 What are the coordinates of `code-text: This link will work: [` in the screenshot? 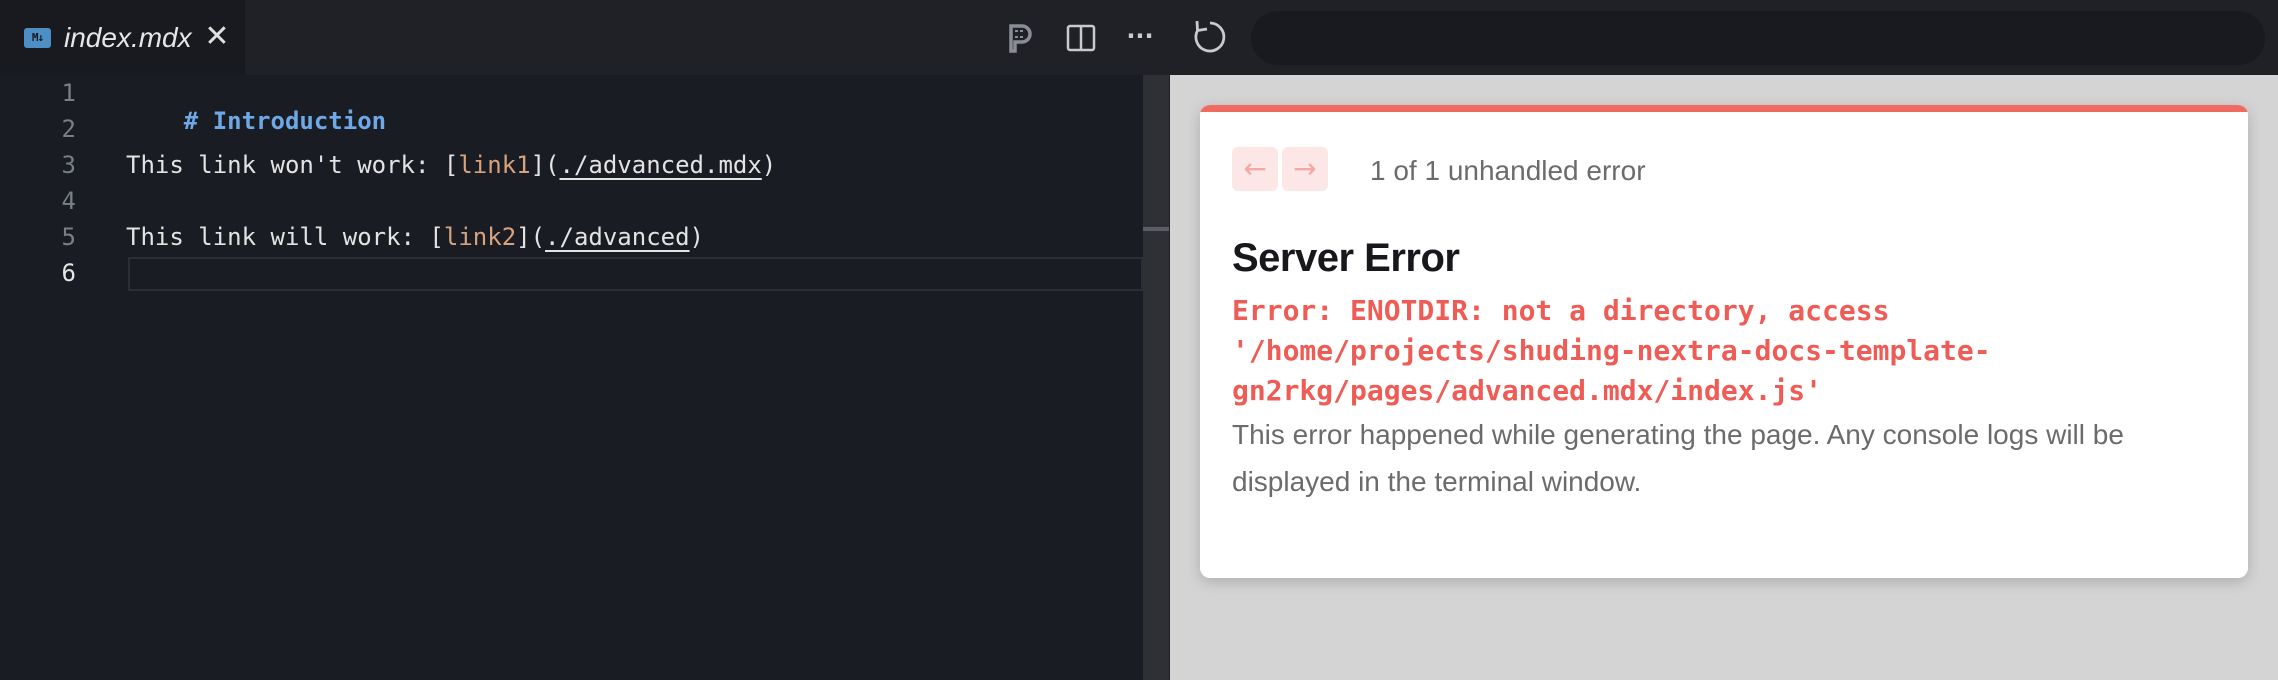 It's located at (285, 237).